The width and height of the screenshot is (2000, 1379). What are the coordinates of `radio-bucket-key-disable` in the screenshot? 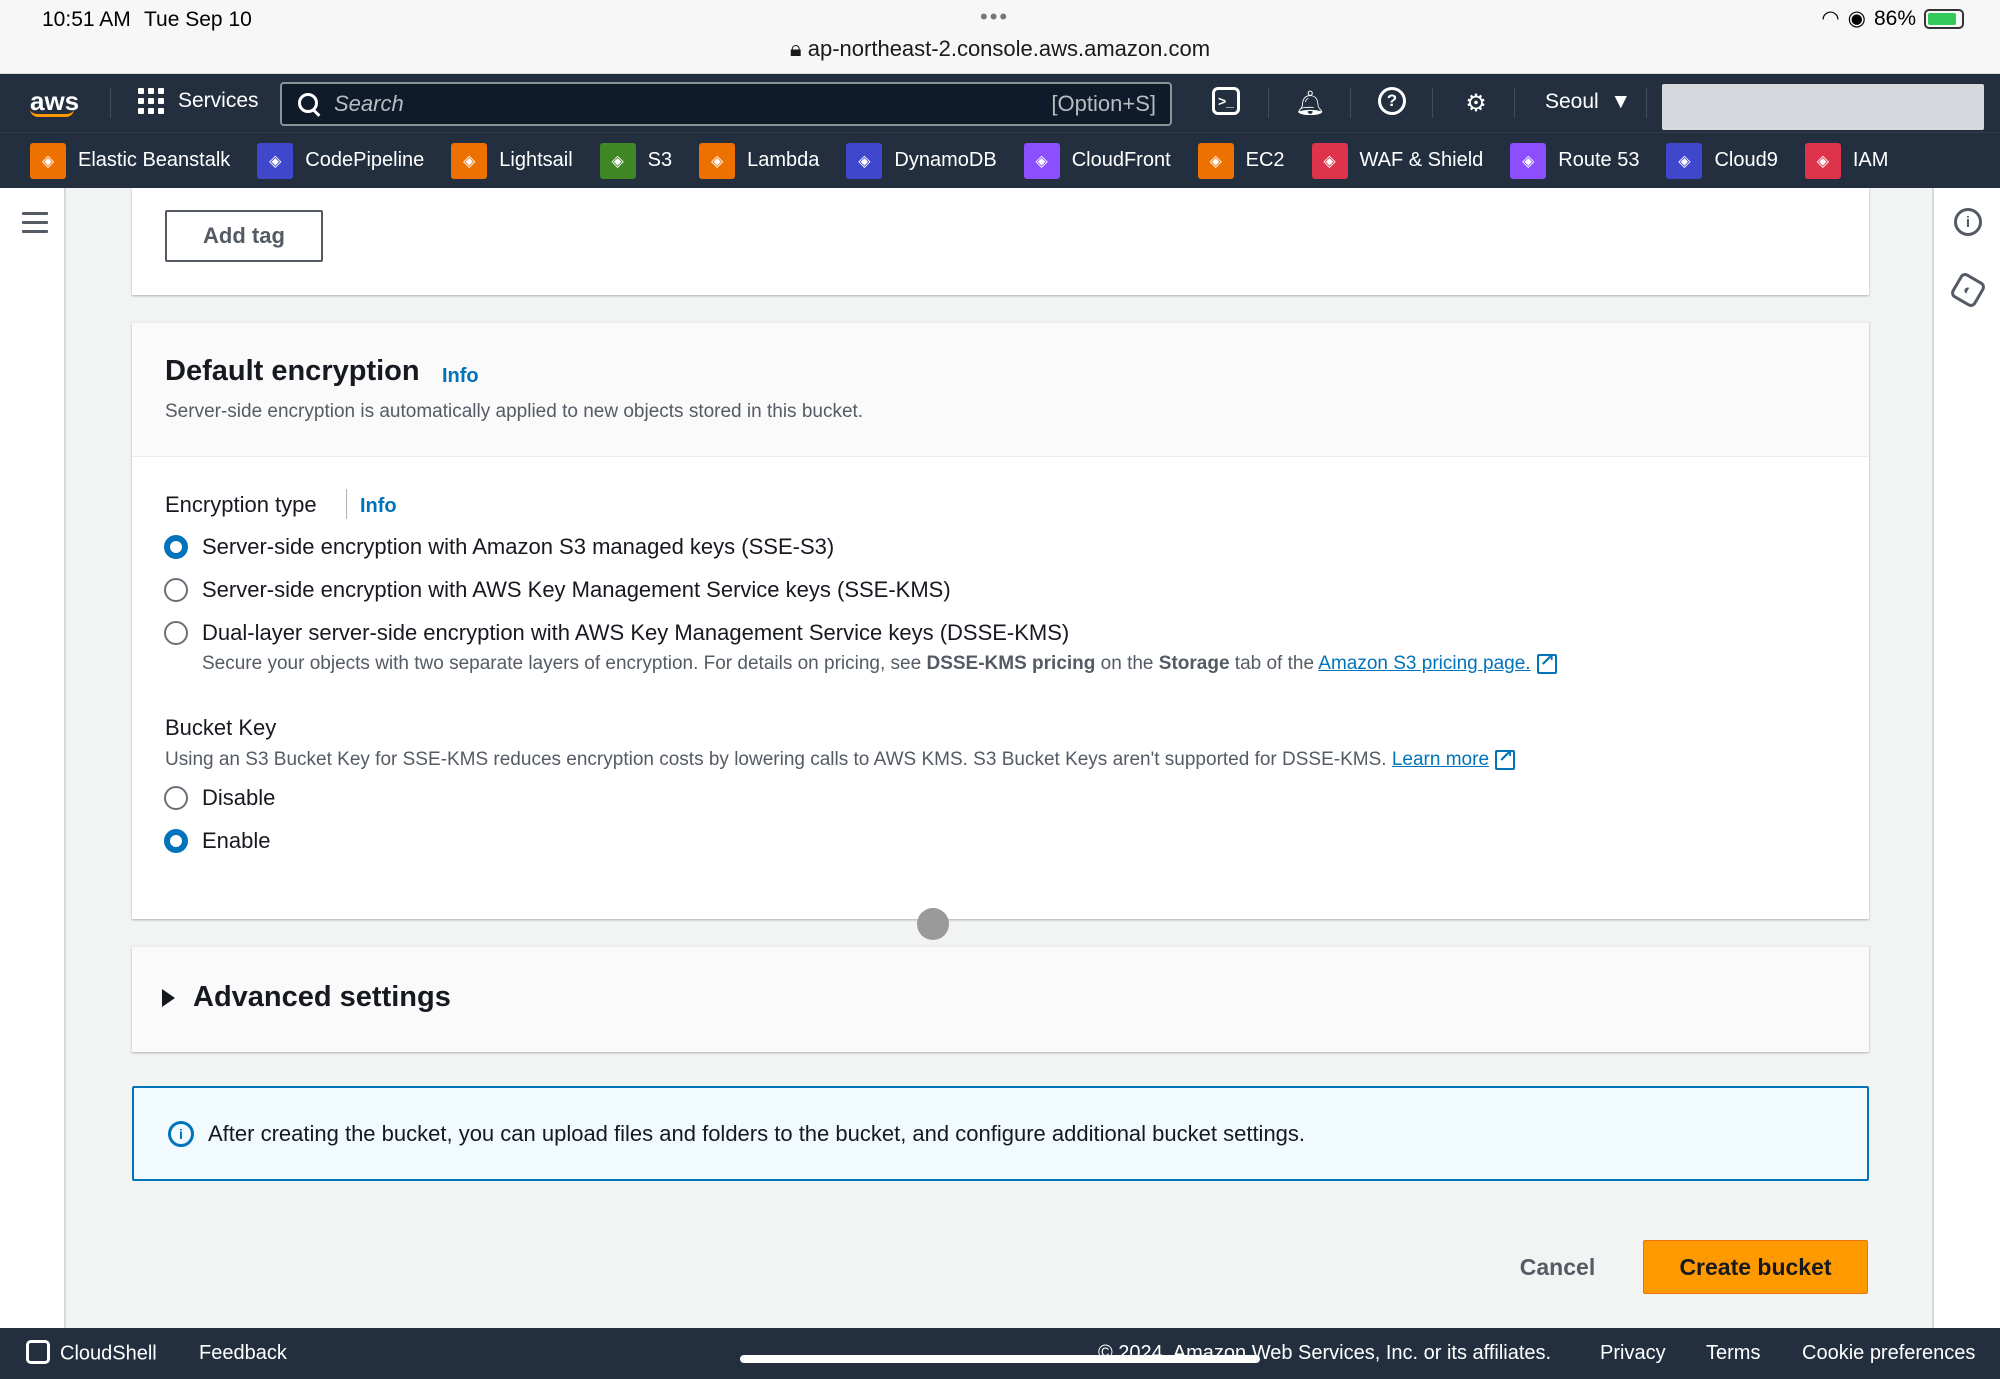 It's located at (176, 798).